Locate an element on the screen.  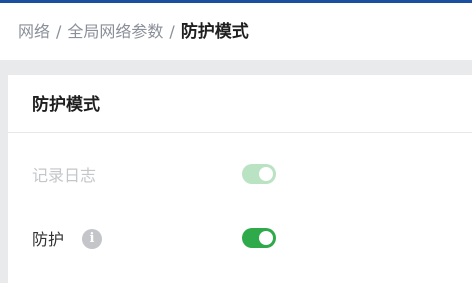
breadcrumb-current: 防护模式 is located at coordinates (214, 32).